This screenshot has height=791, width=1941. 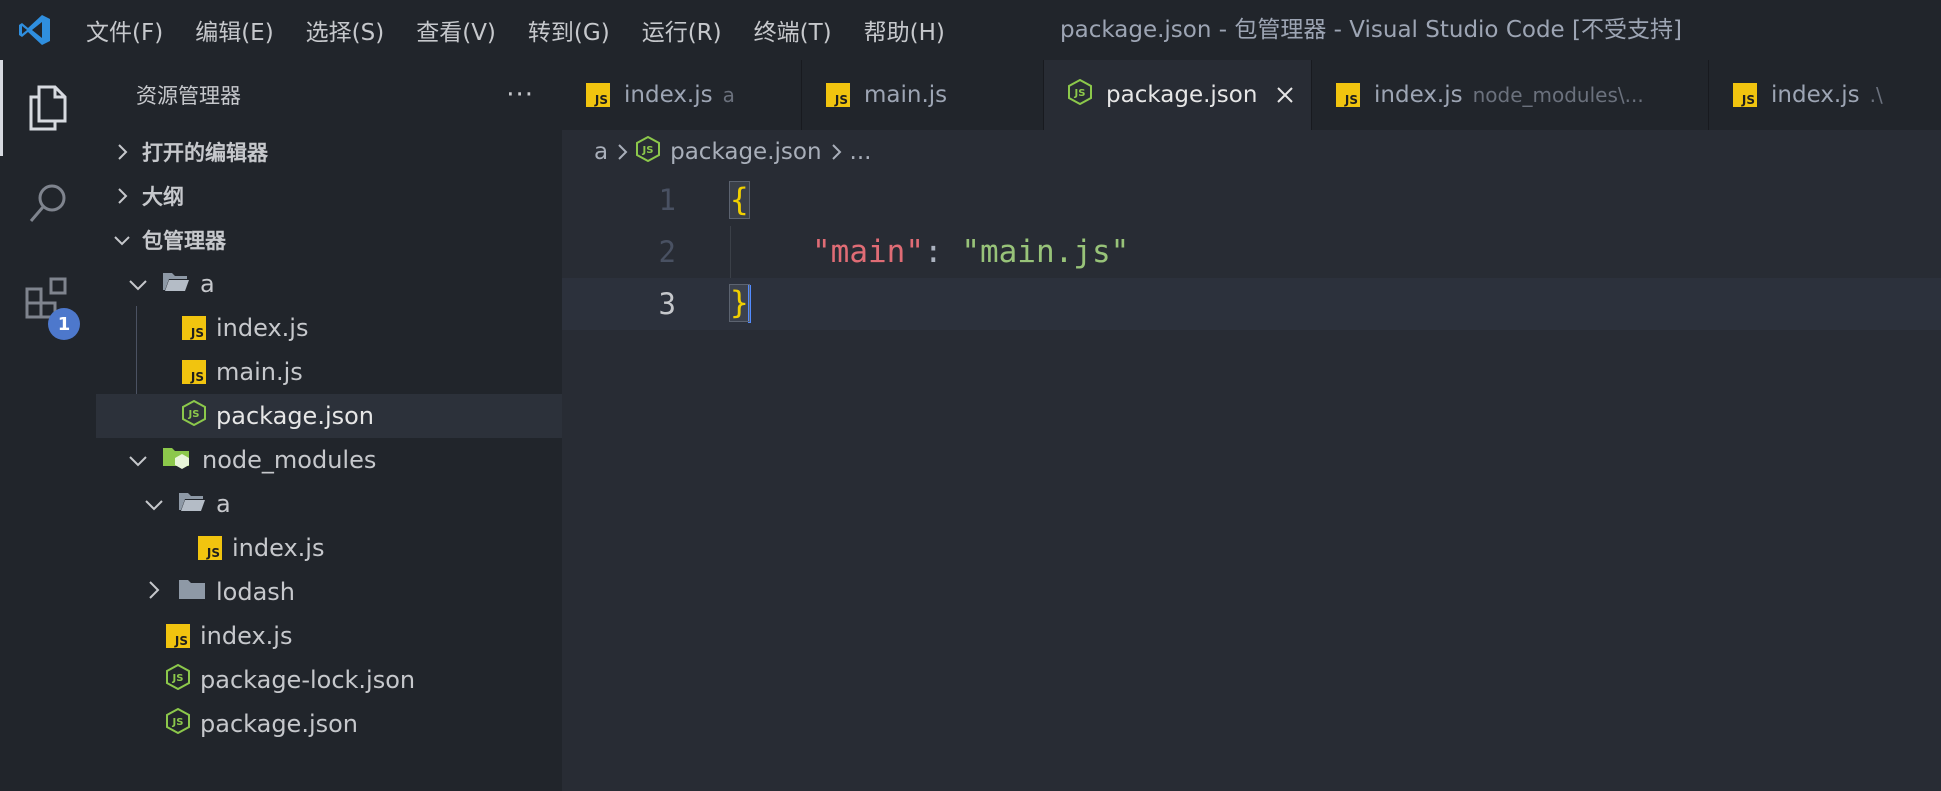 I want to click on code-line-1: 1 {, so click(x=1251, y=200).